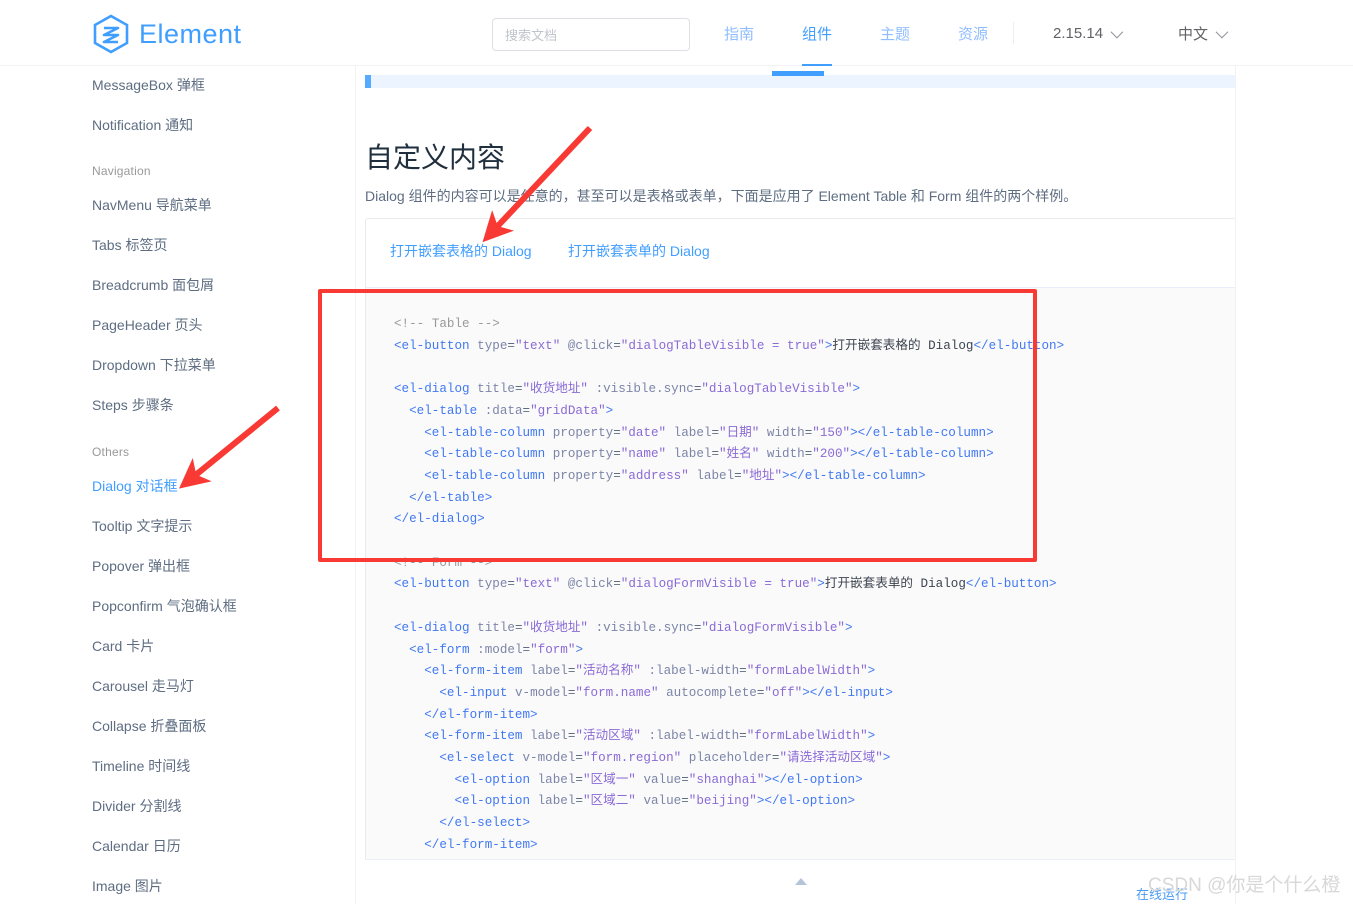 Image resolution: width=1353 pixels, height=904 pixels. I want to click on sidebar-item-calendar: Calendar 日历, so click(90, 846).